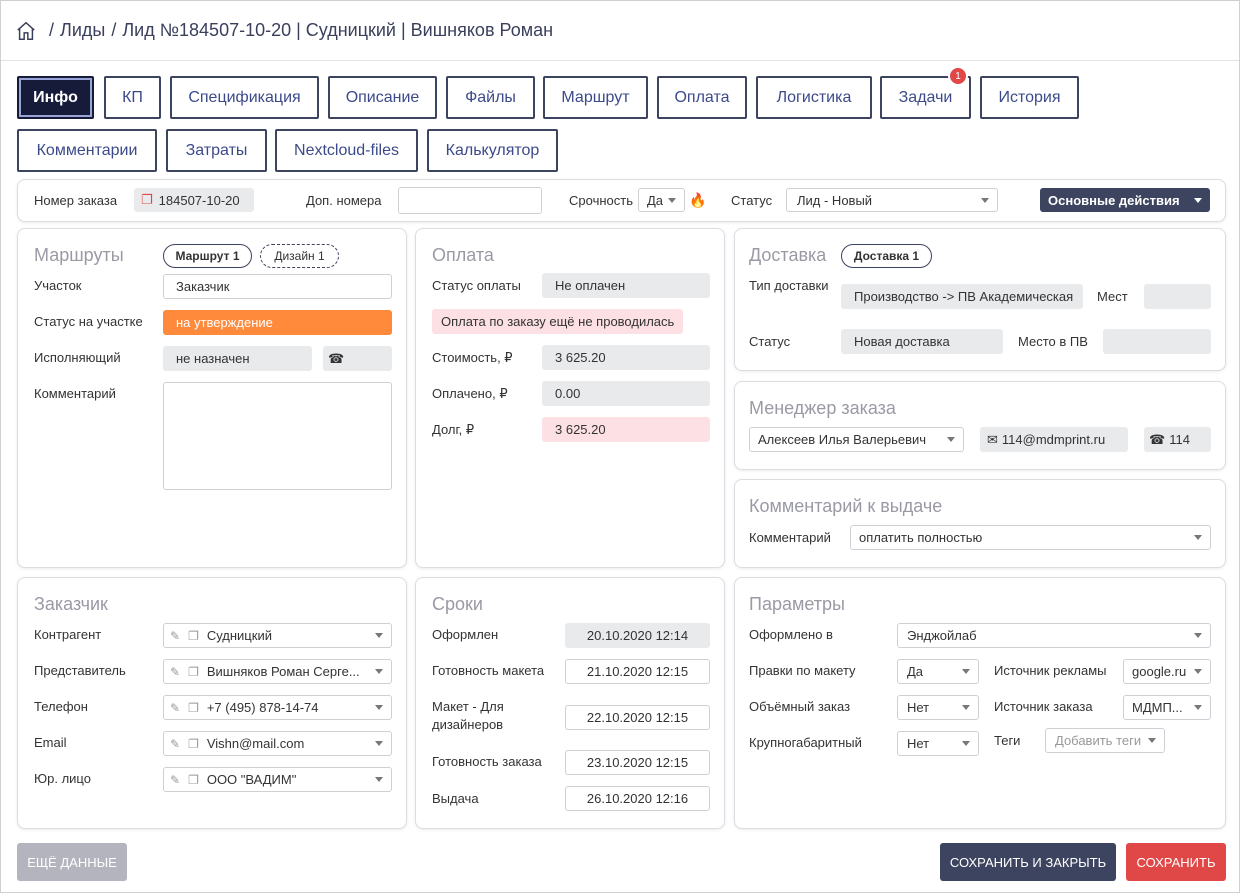  I want to click on tab-label: История, so click(1029, 97).